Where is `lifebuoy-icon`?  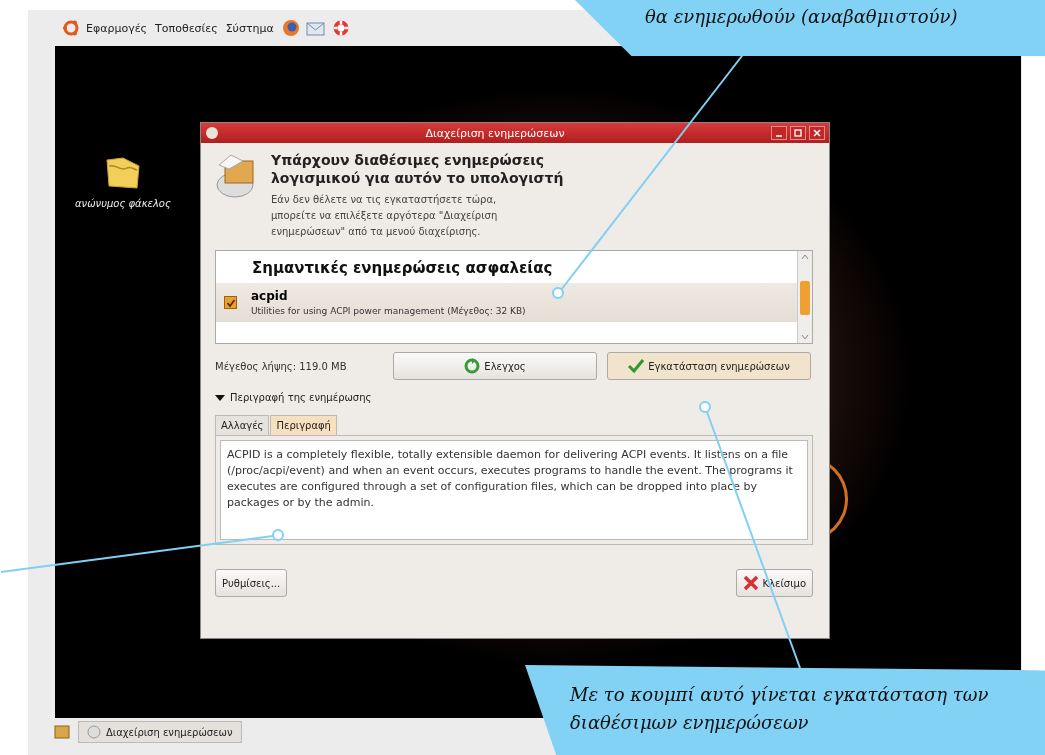 lifebuoy-icon is located at coordinates (340, 28).